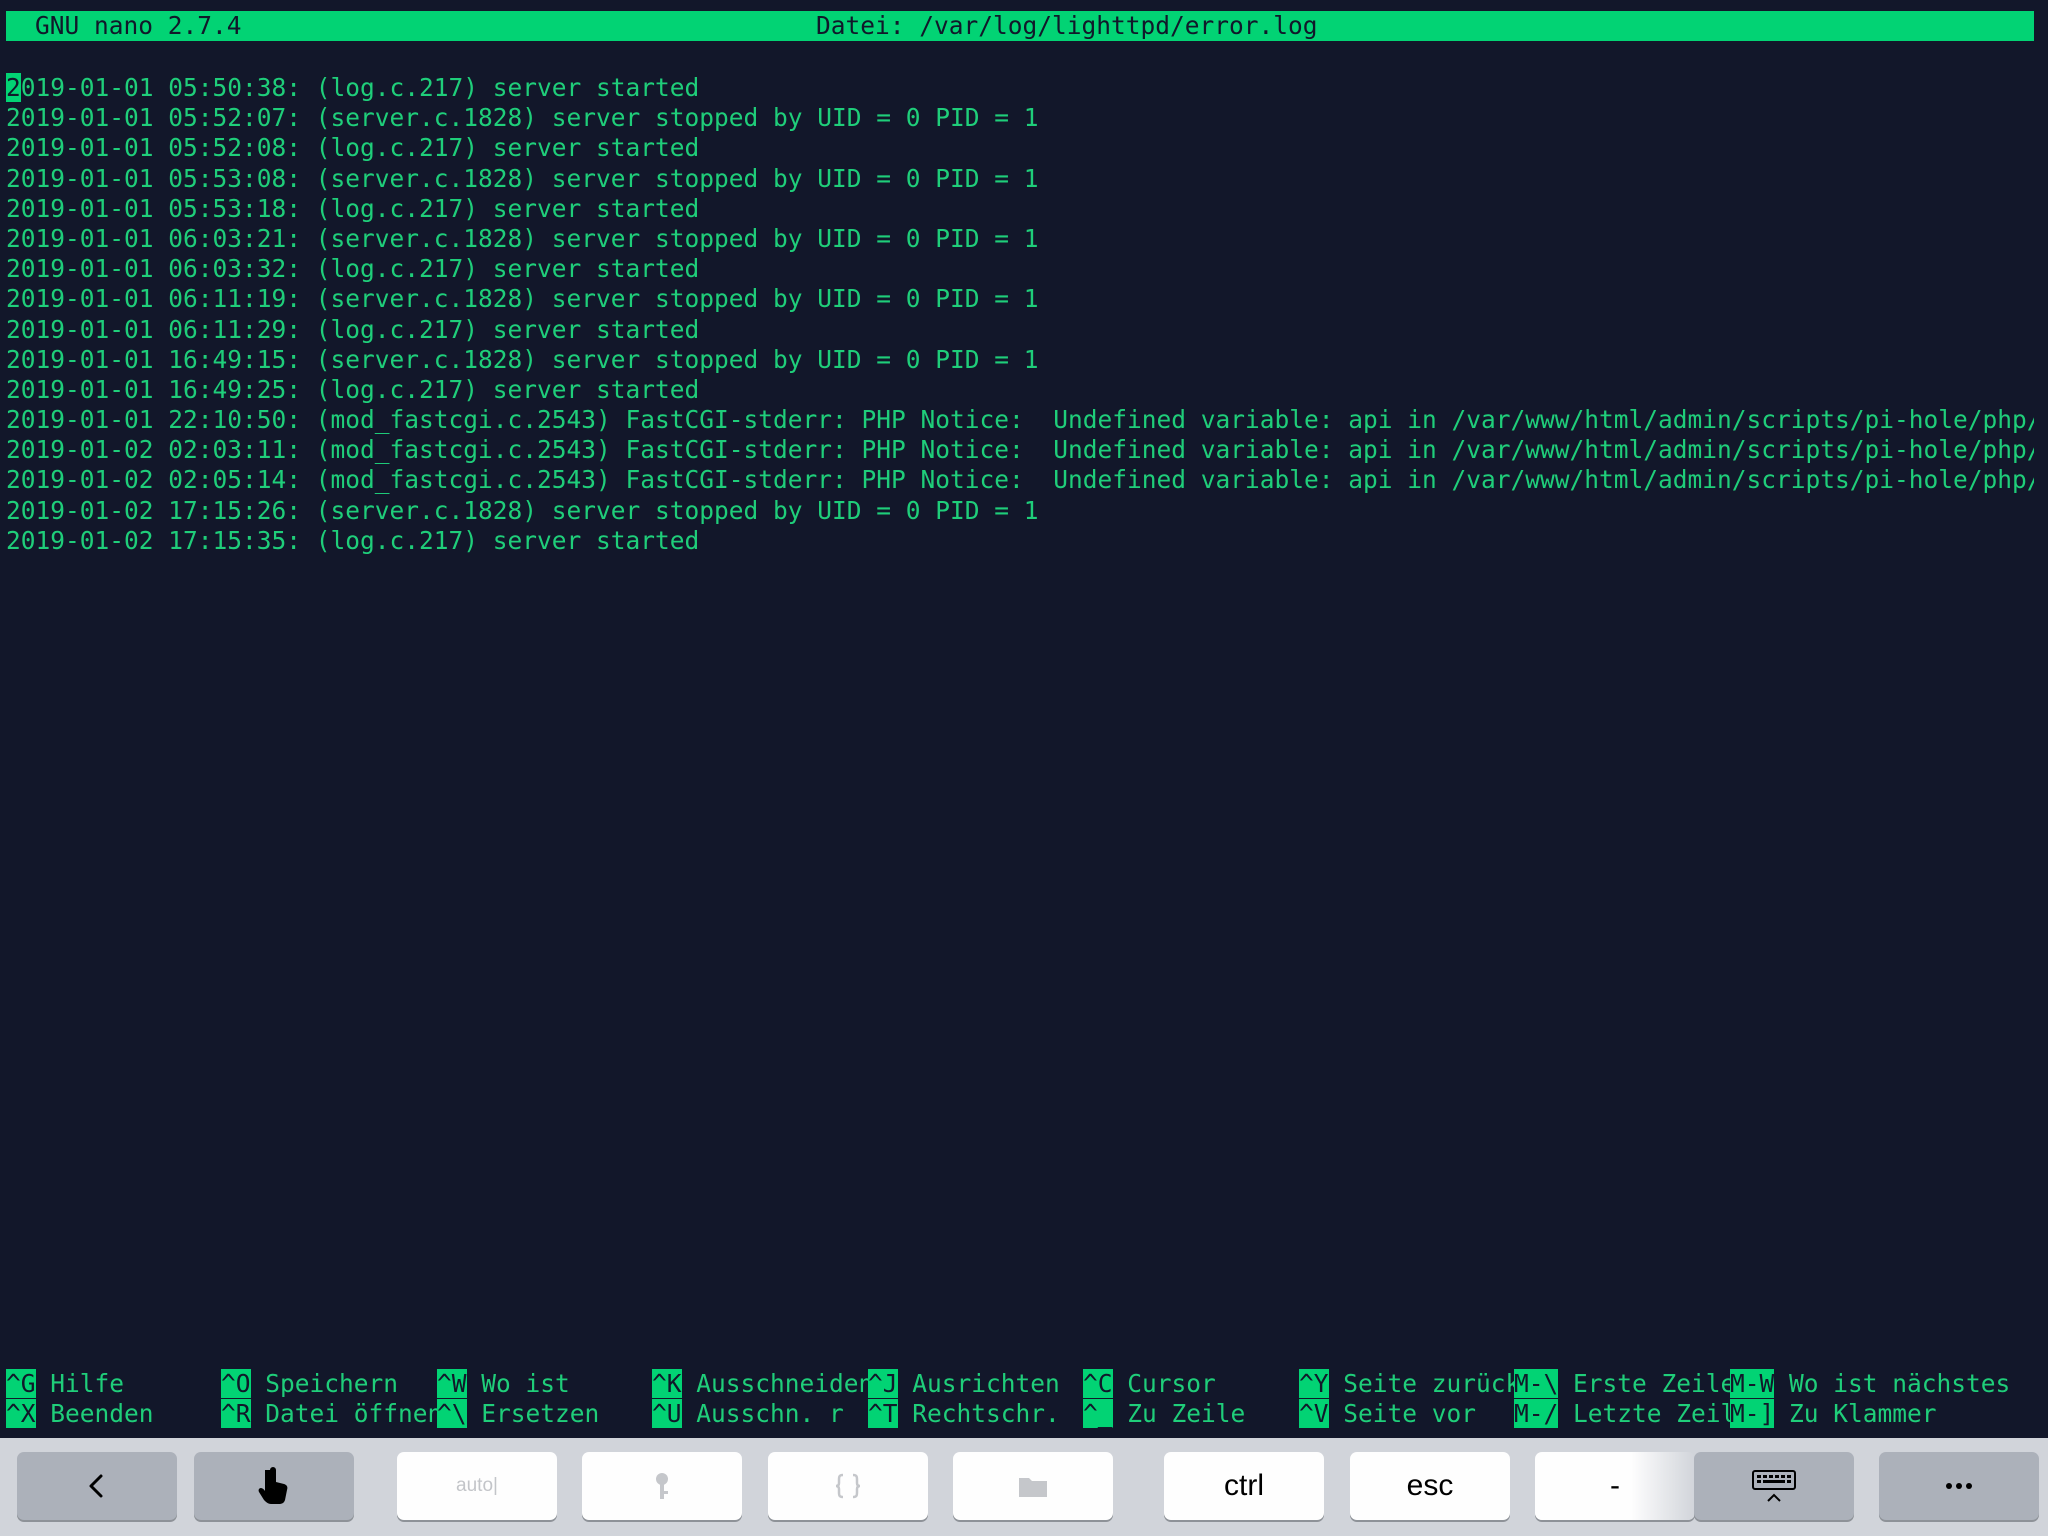  I want to click on shortcut-spell: ^T Rechtschr., so click(964, 1414).